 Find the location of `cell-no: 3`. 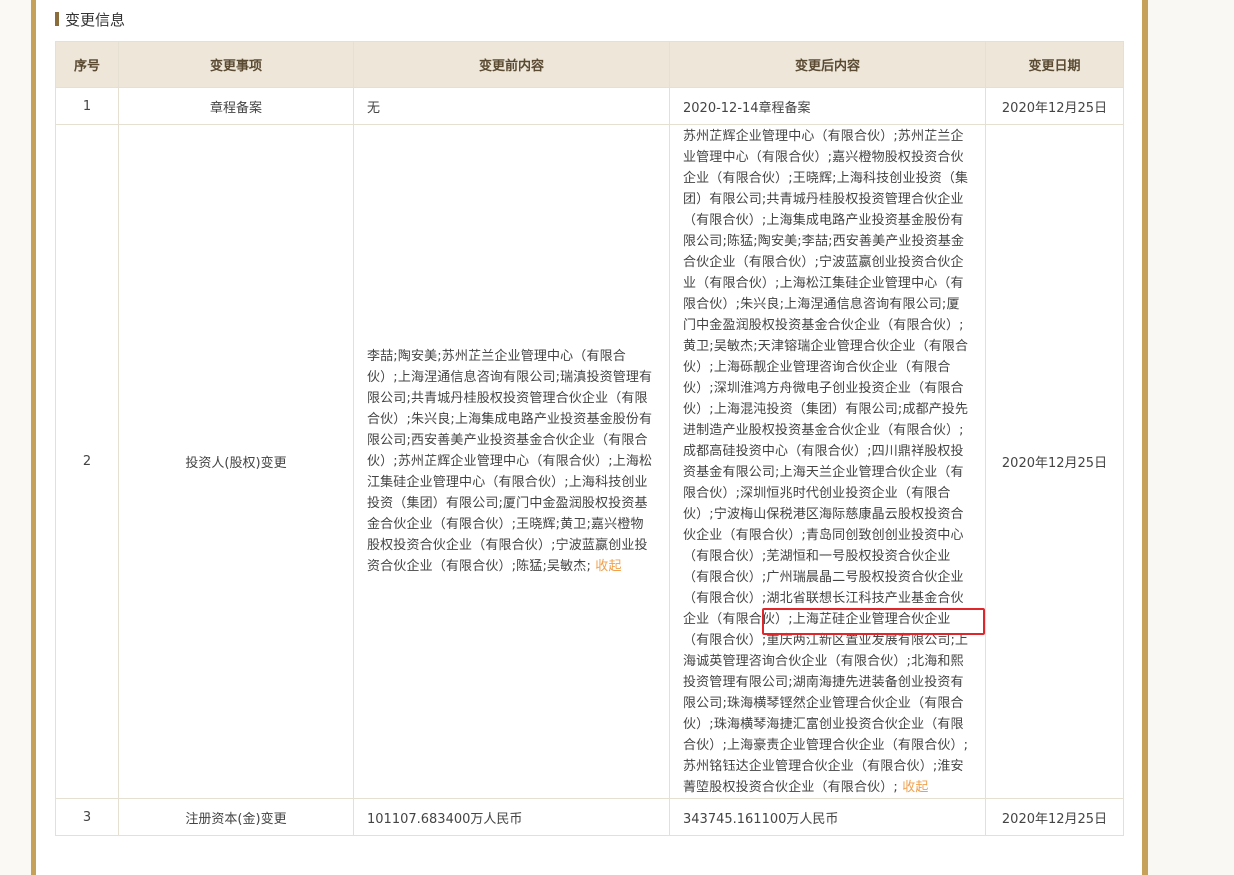

cell-no: 3 is located at coordinates (87, 817).